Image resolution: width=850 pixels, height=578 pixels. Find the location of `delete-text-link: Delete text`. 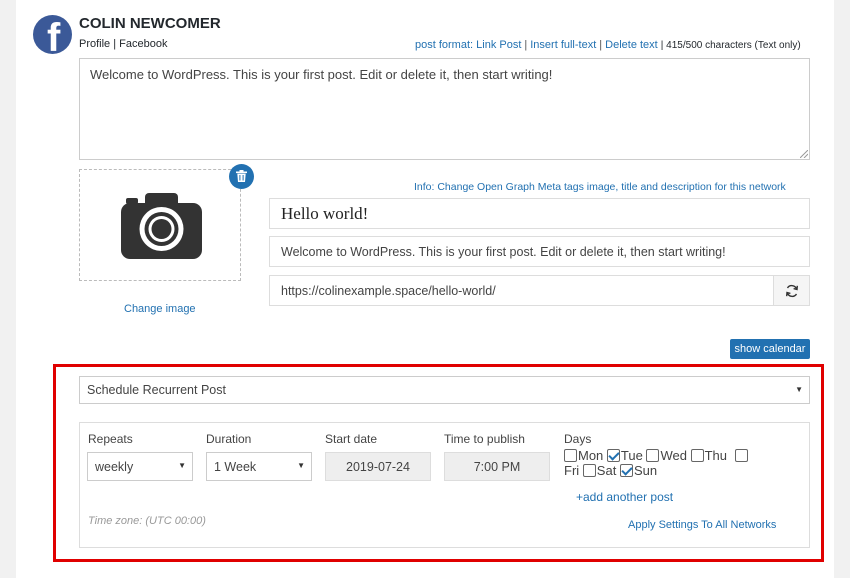

delete-text-link: Delete text is located at coordinates (631, 45).